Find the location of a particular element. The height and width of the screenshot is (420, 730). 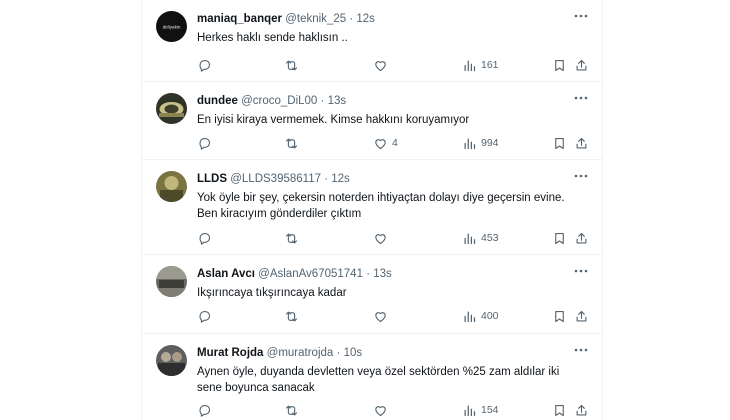

user-handle: @teknik_25 is located at coordinates (315, 19).